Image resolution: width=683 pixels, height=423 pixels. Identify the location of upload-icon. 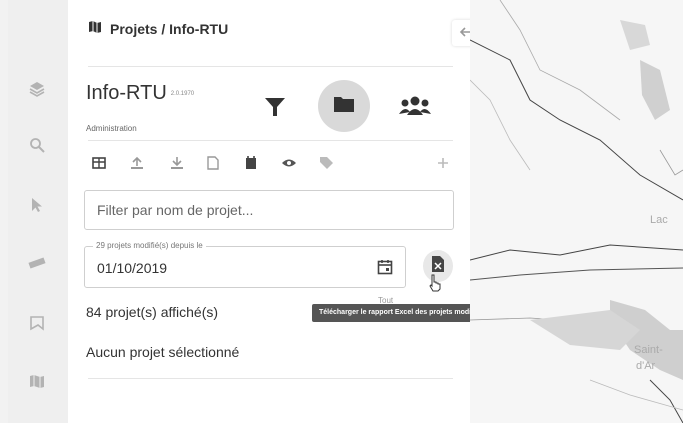
(137, 163).